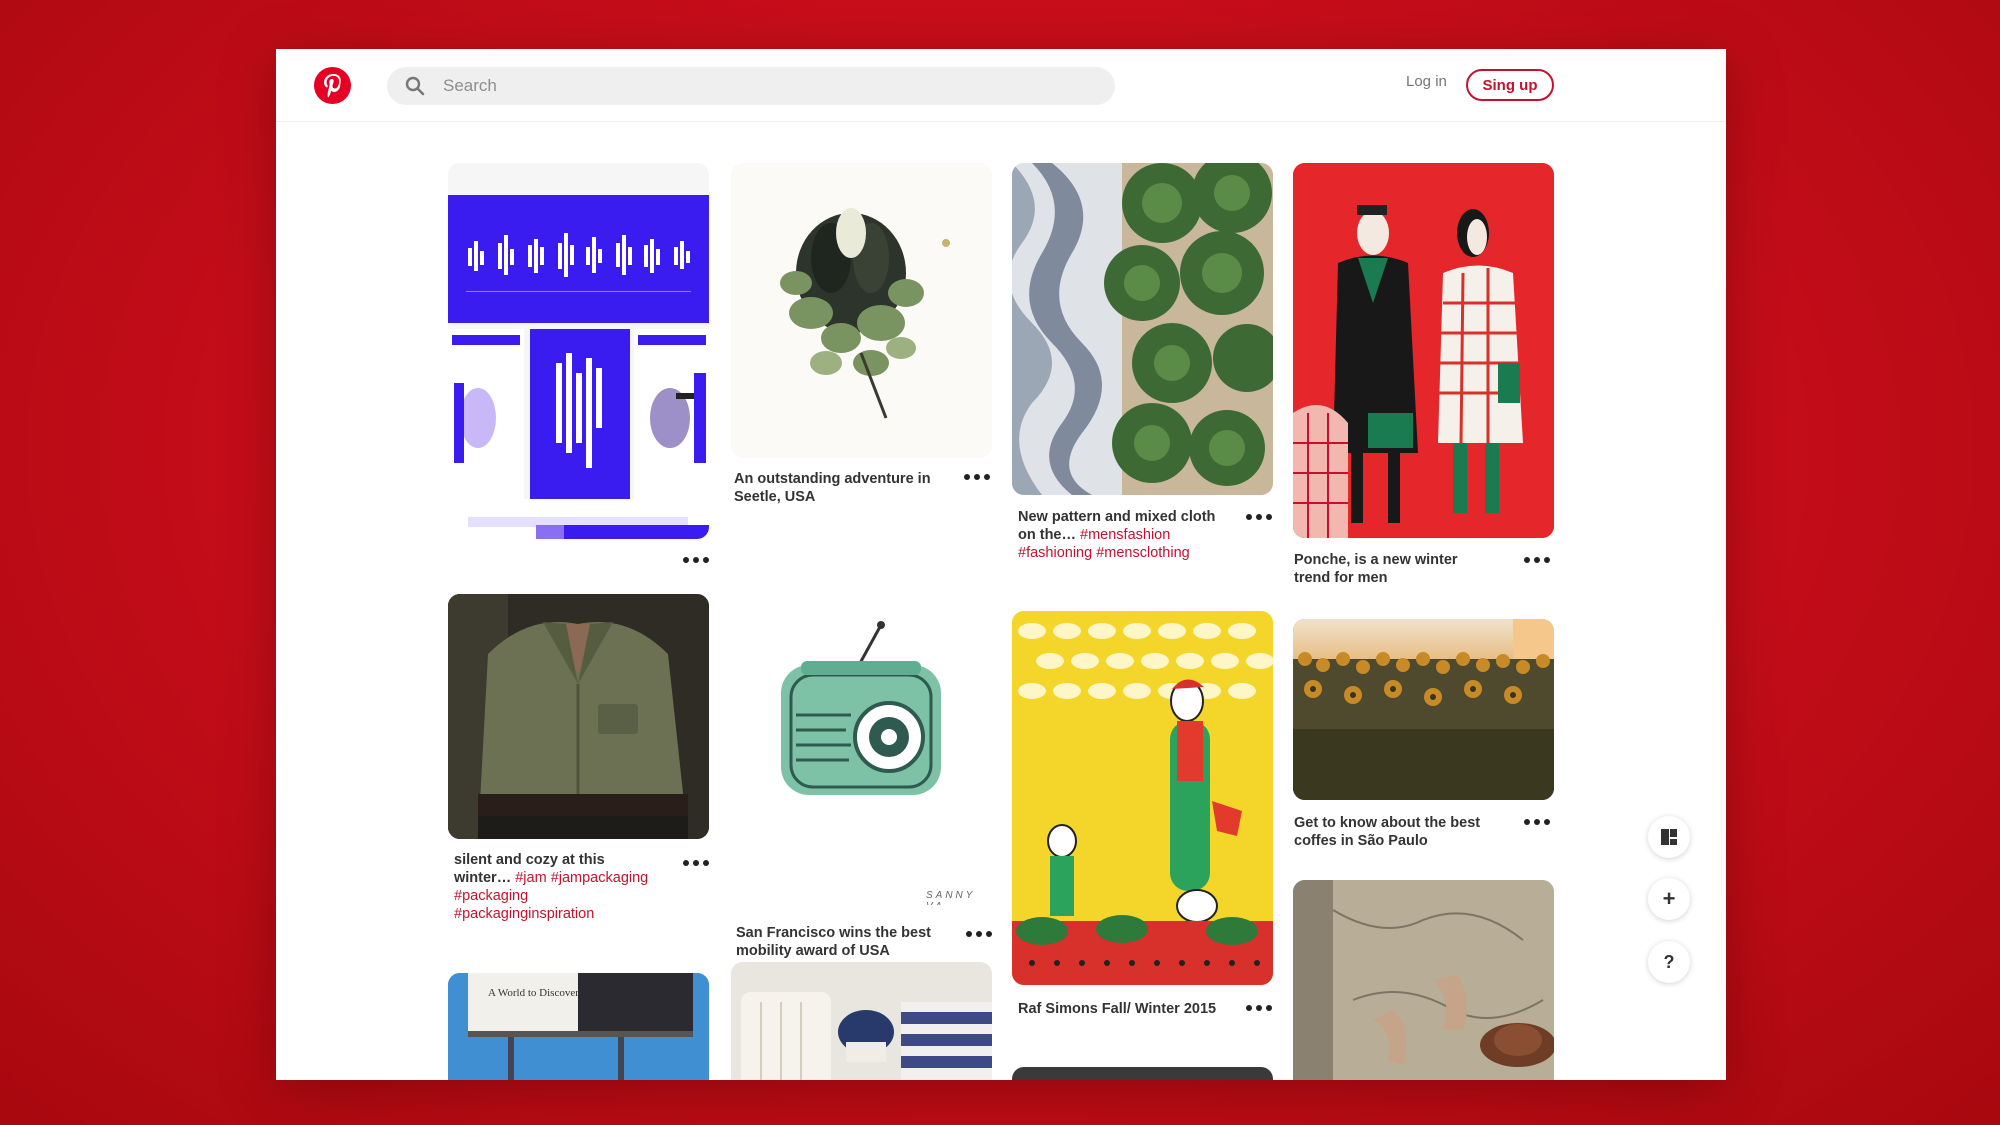  I want to click on layout-grid-icon, so click(1669, 837).